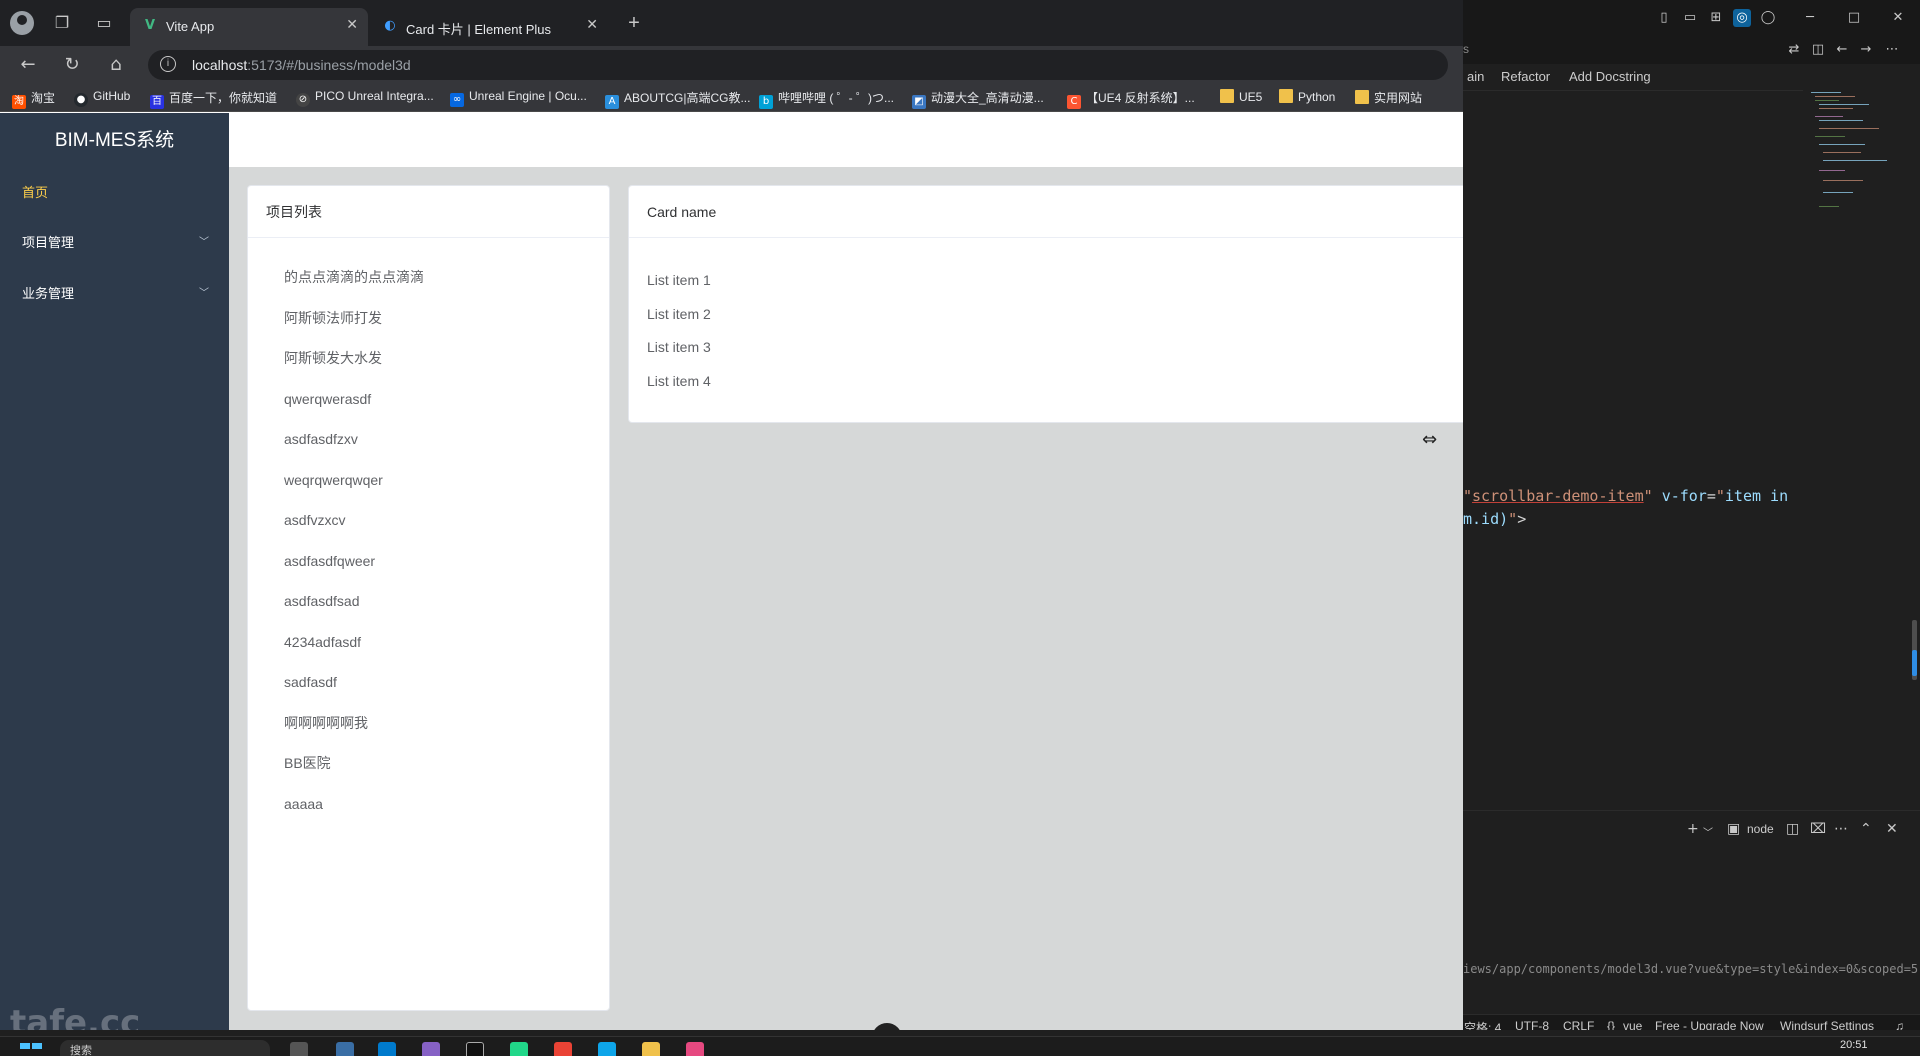  Describe the element at coordinates (72, 65) in the screenshot. I see `reload-icon: ↻` at that location.